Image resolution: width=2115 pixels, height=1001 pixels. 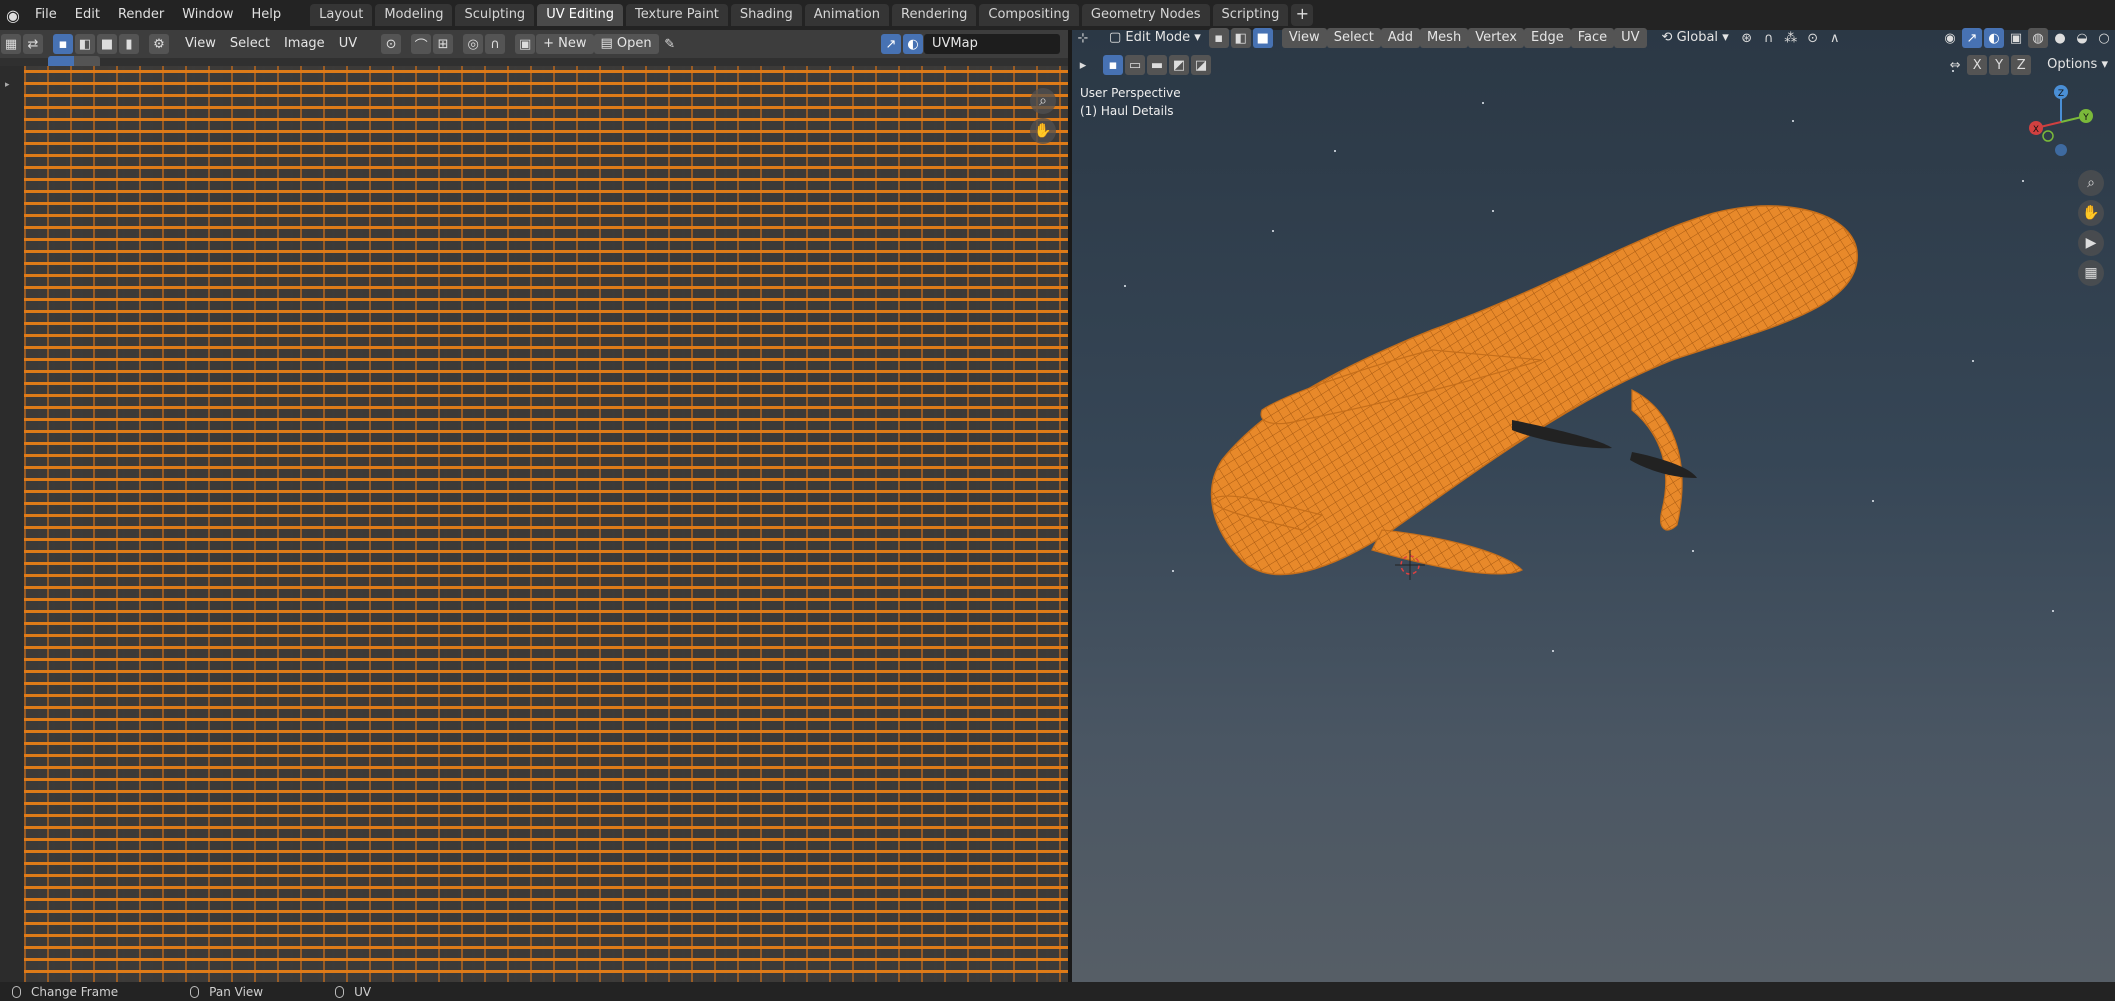 I want to click on tab-texture-paint: Texture Paint, so click(x=677, y=15).